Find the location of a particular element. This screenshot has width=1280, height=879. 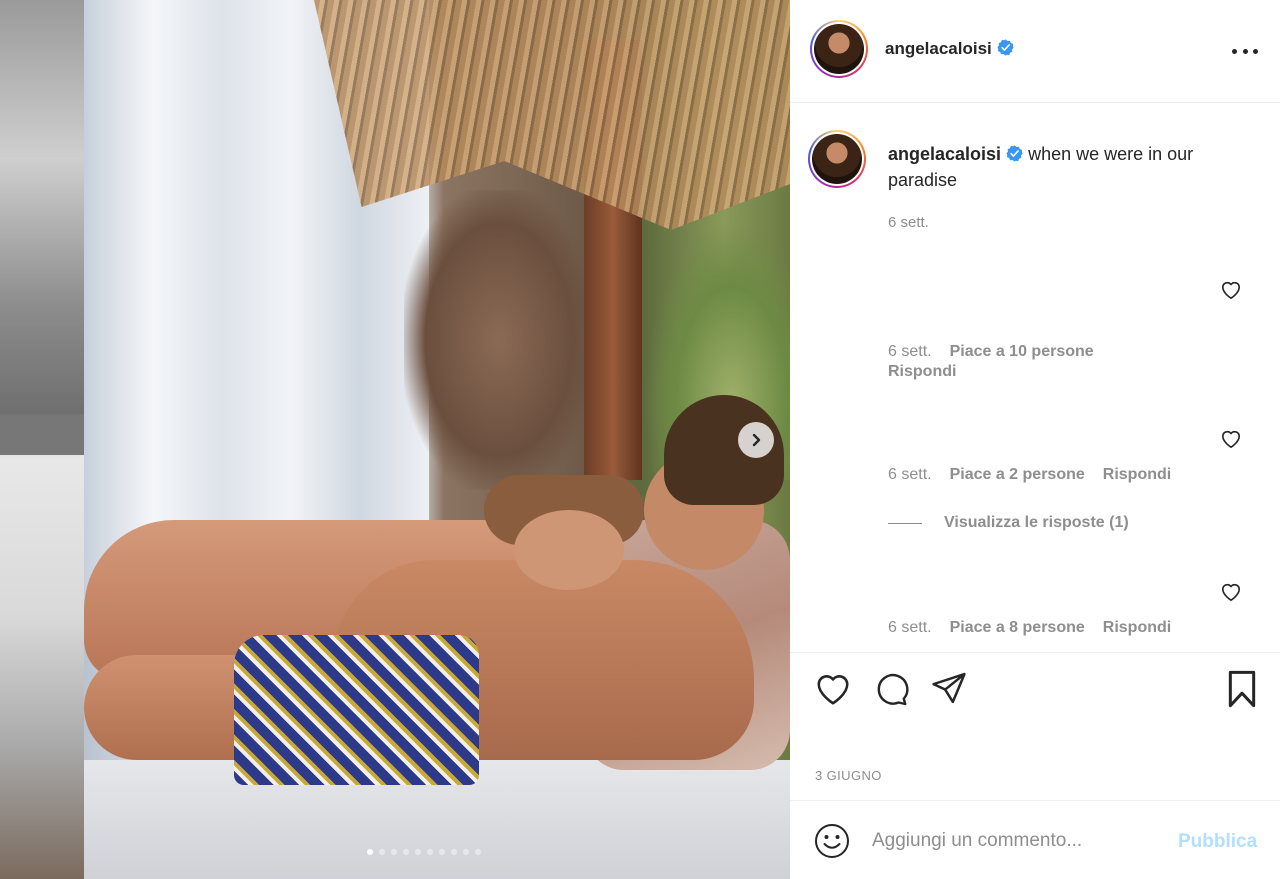

bookmark-icon is located at coordinates (1242, 689).